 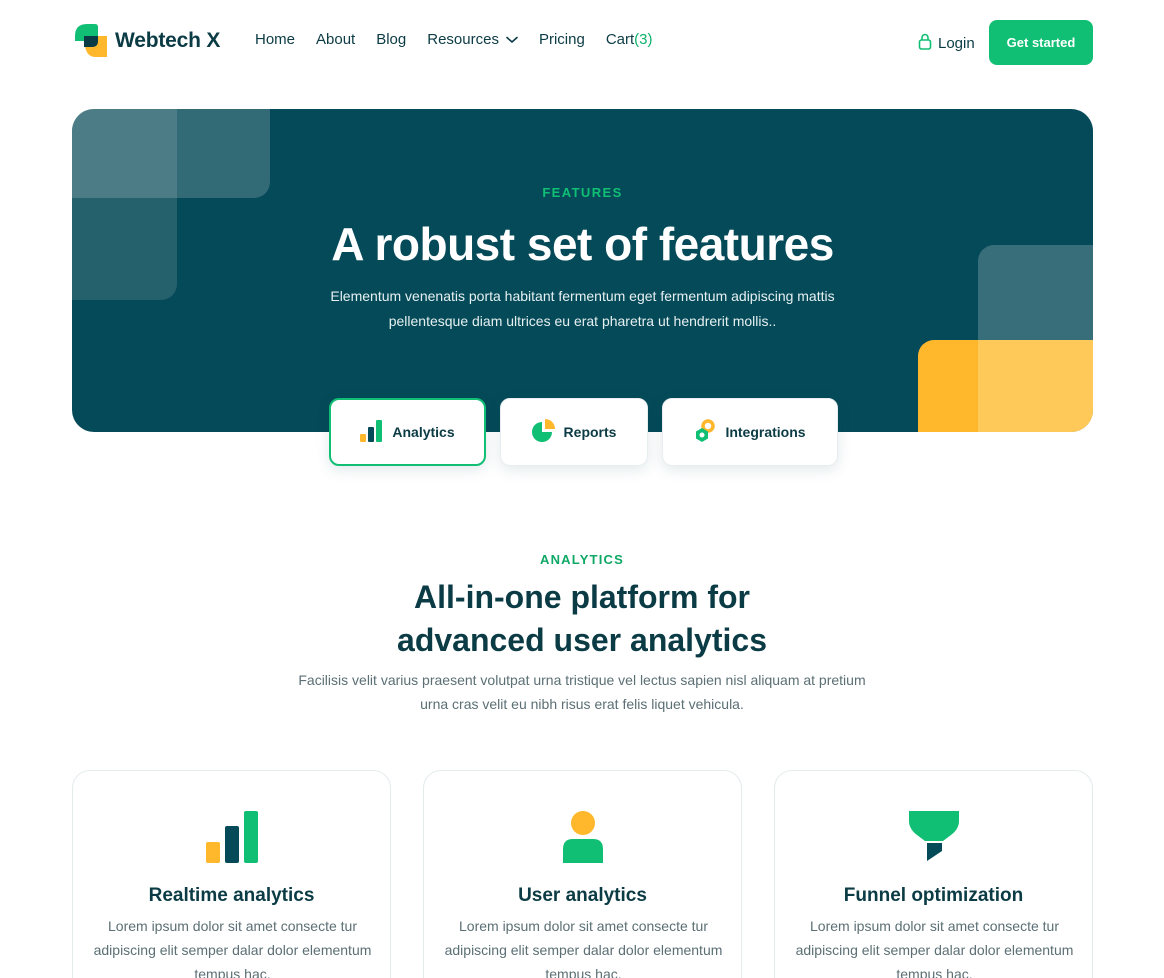 I want to click on get-started-button: Get started, so click(x=1041, y=42).